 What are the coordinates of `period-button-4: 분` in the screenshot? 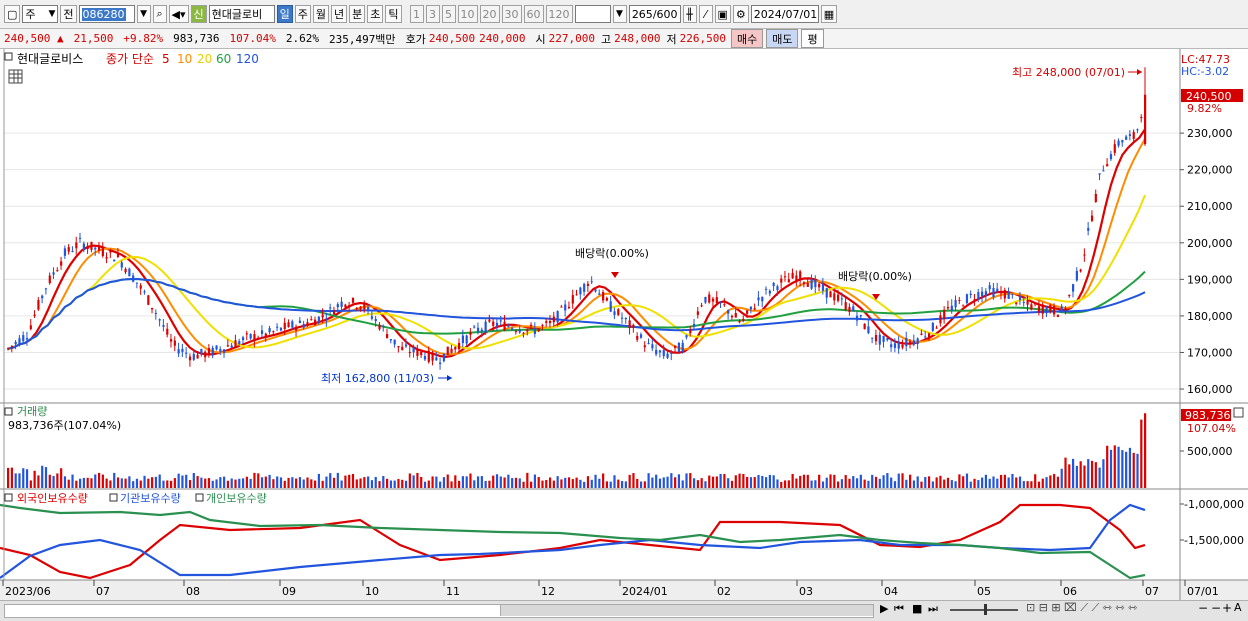 It's located at (357, 14).